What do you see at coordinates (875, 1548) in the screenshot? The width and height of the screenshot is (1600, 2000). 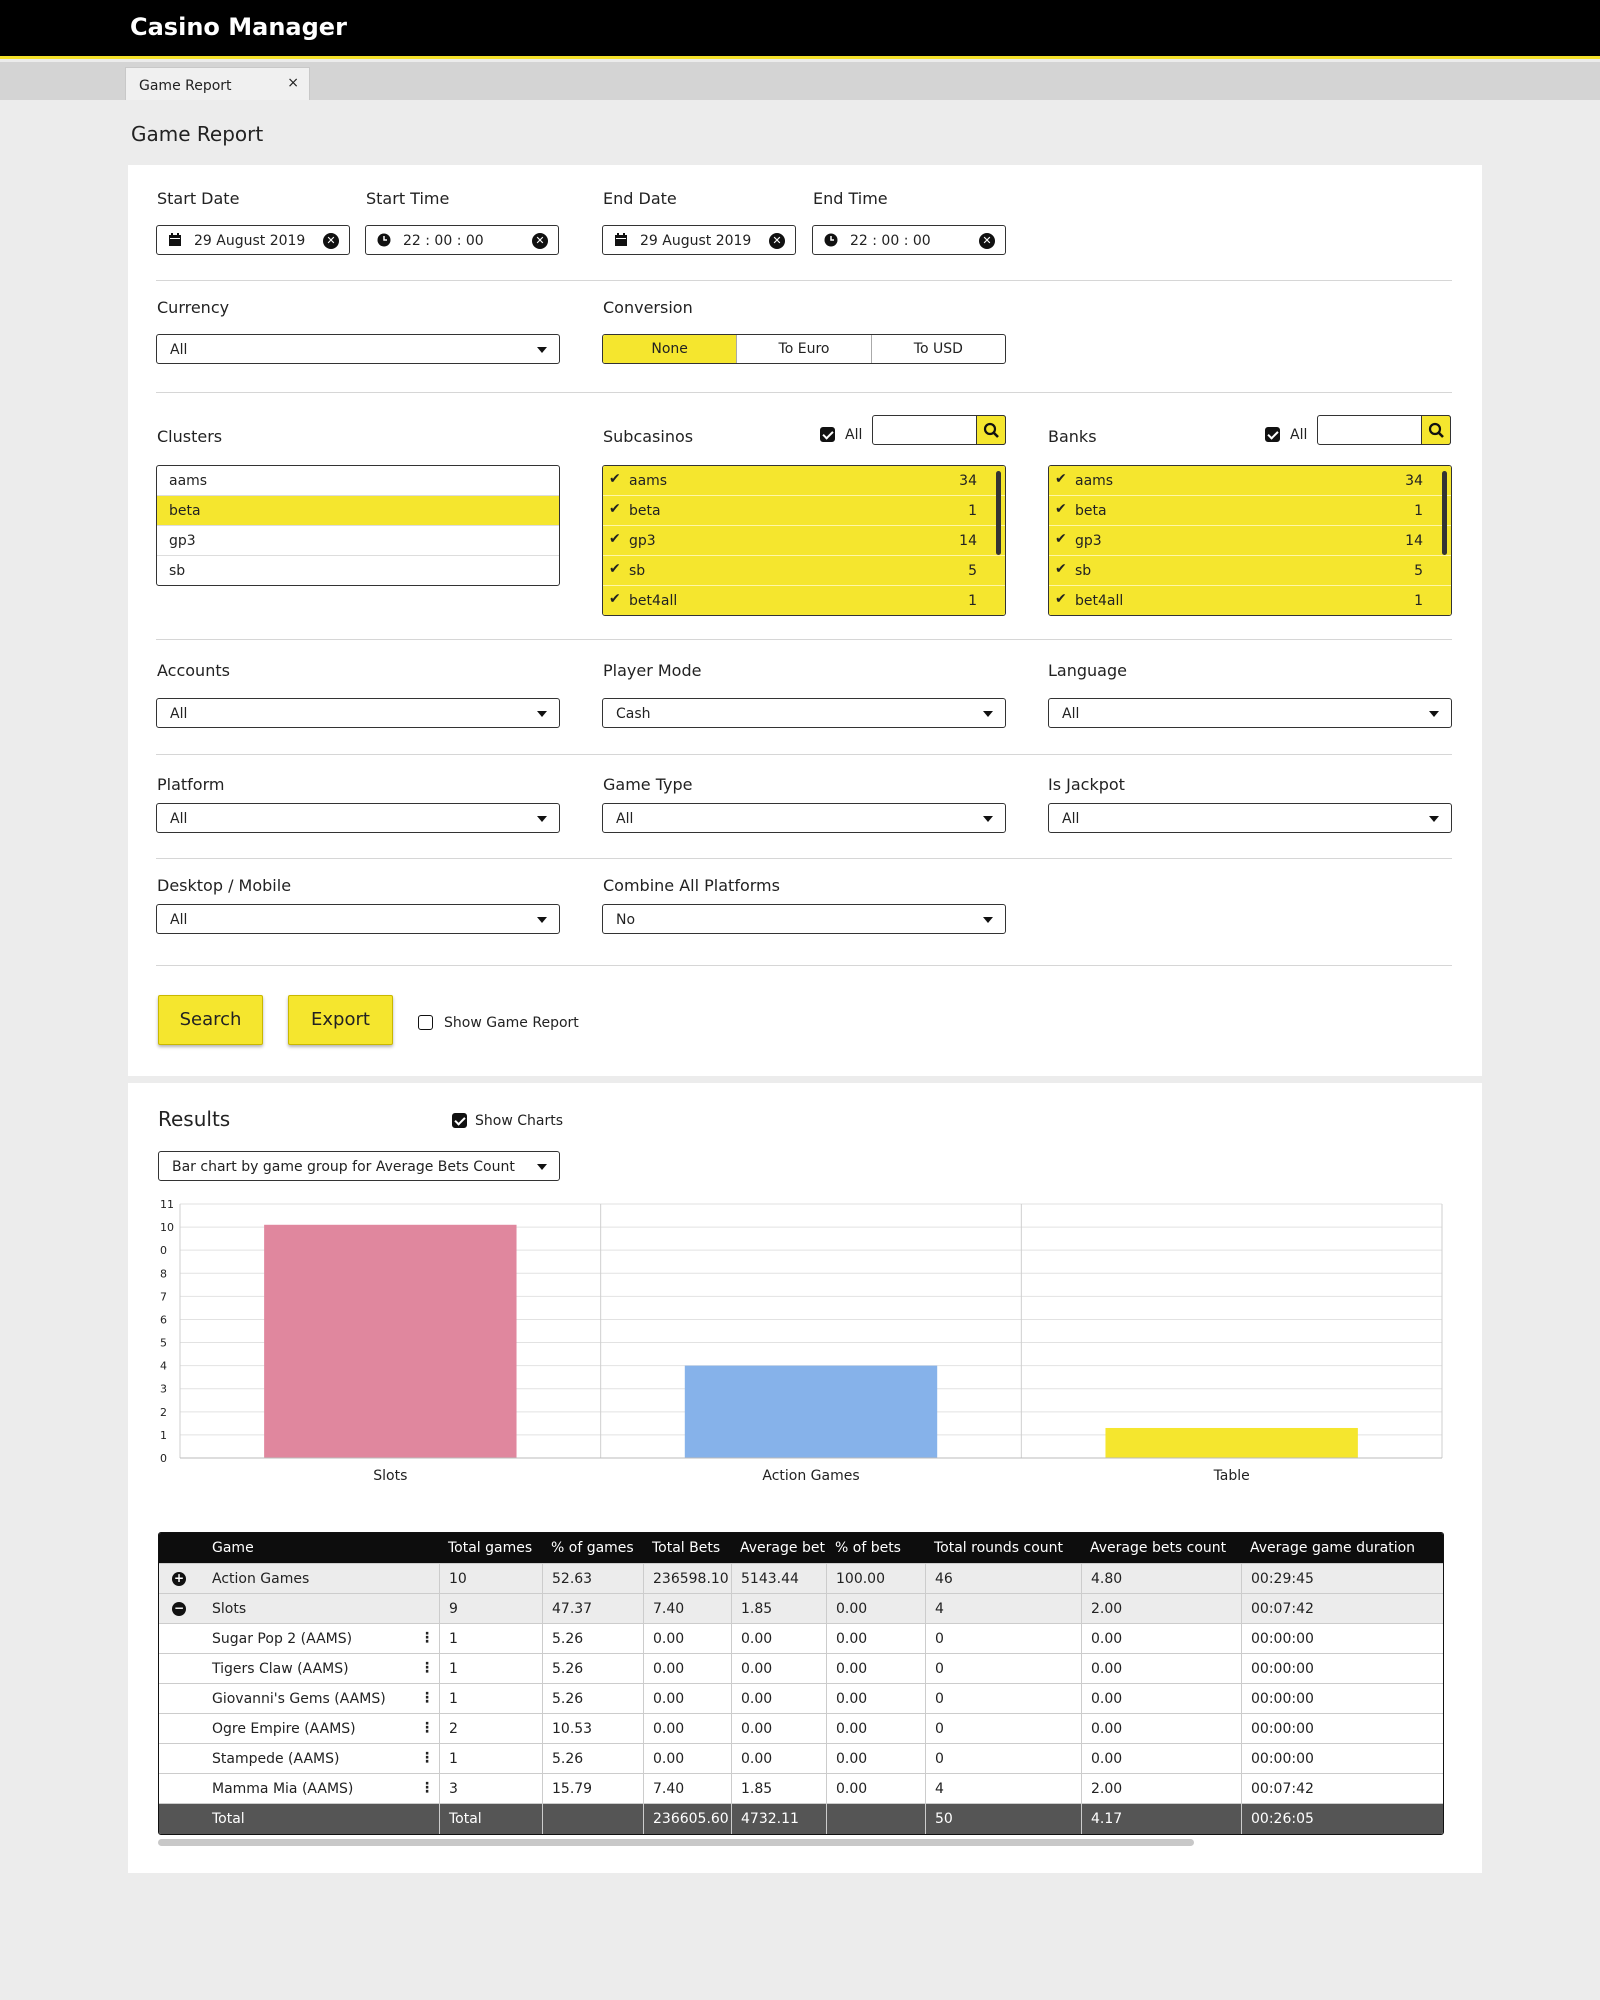 I see `table-cell: % of bets` at bounding box center [875, 1548].